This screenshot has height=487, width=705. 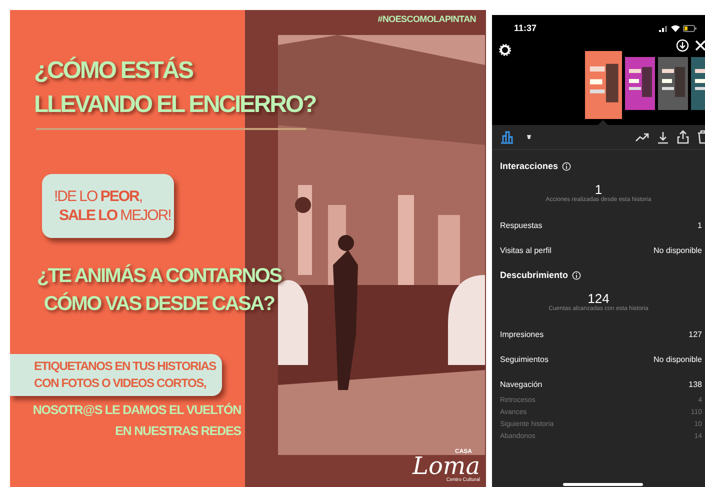 I want to click on headline-text: ¿CÓMO ESTÁS, so click(x=113, y=71).